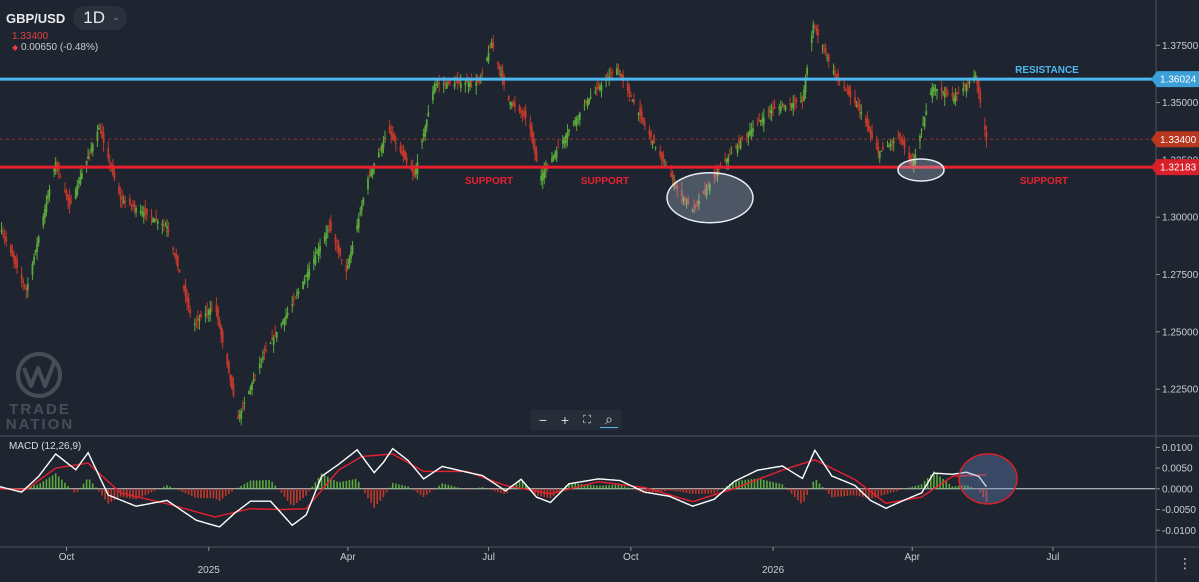  I want to click on symbol-label: GBP/USD, so click(35, 18).